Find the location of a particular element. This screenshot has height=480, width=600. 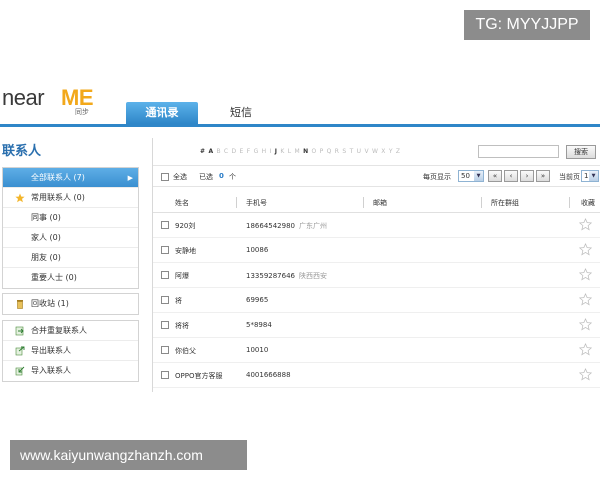

alphabet-index: #ABCDEFGHIJKLMNOPQRSTUVWXYZ is located at coordinates (301, 151).